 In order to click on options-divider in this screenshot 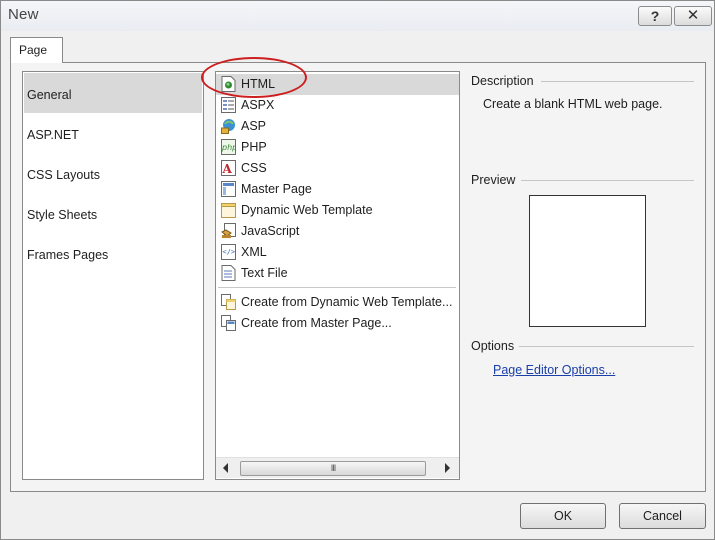, I will do `click(606, 346)`.